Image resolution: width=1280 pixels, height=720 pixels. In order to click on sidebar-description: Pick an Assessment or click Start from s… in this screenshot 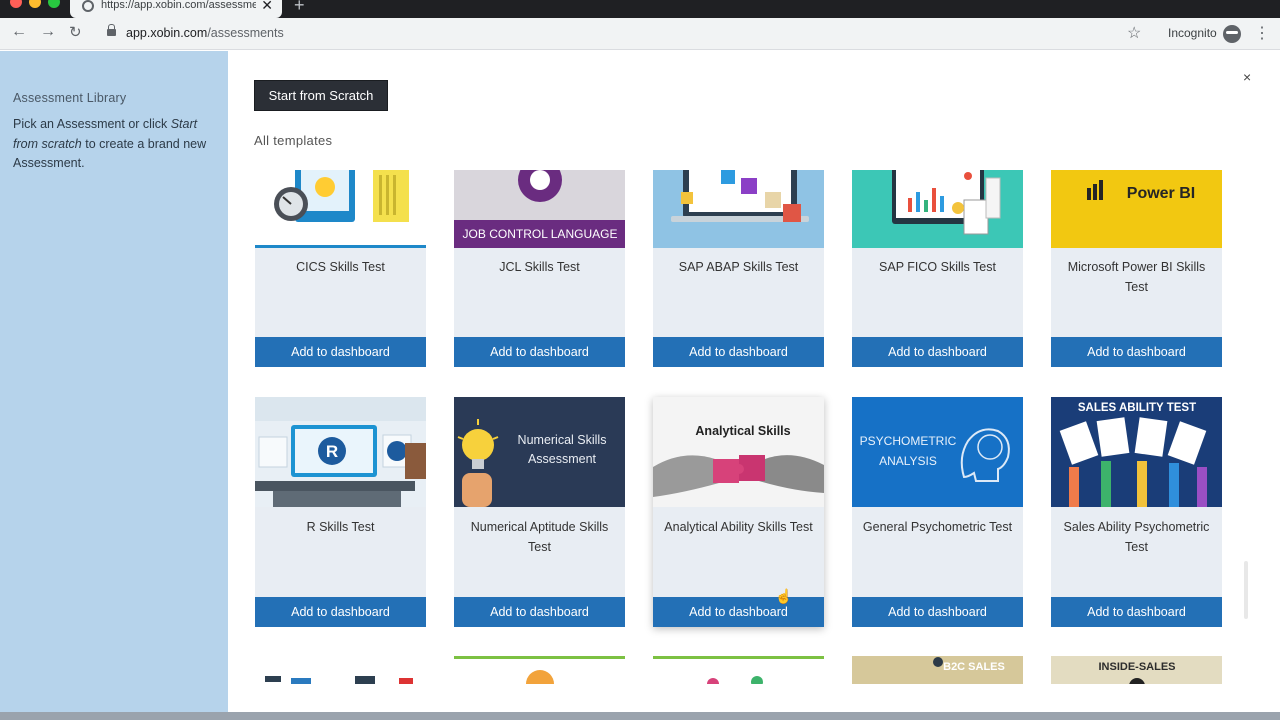, I will do `click(113, 144)`.